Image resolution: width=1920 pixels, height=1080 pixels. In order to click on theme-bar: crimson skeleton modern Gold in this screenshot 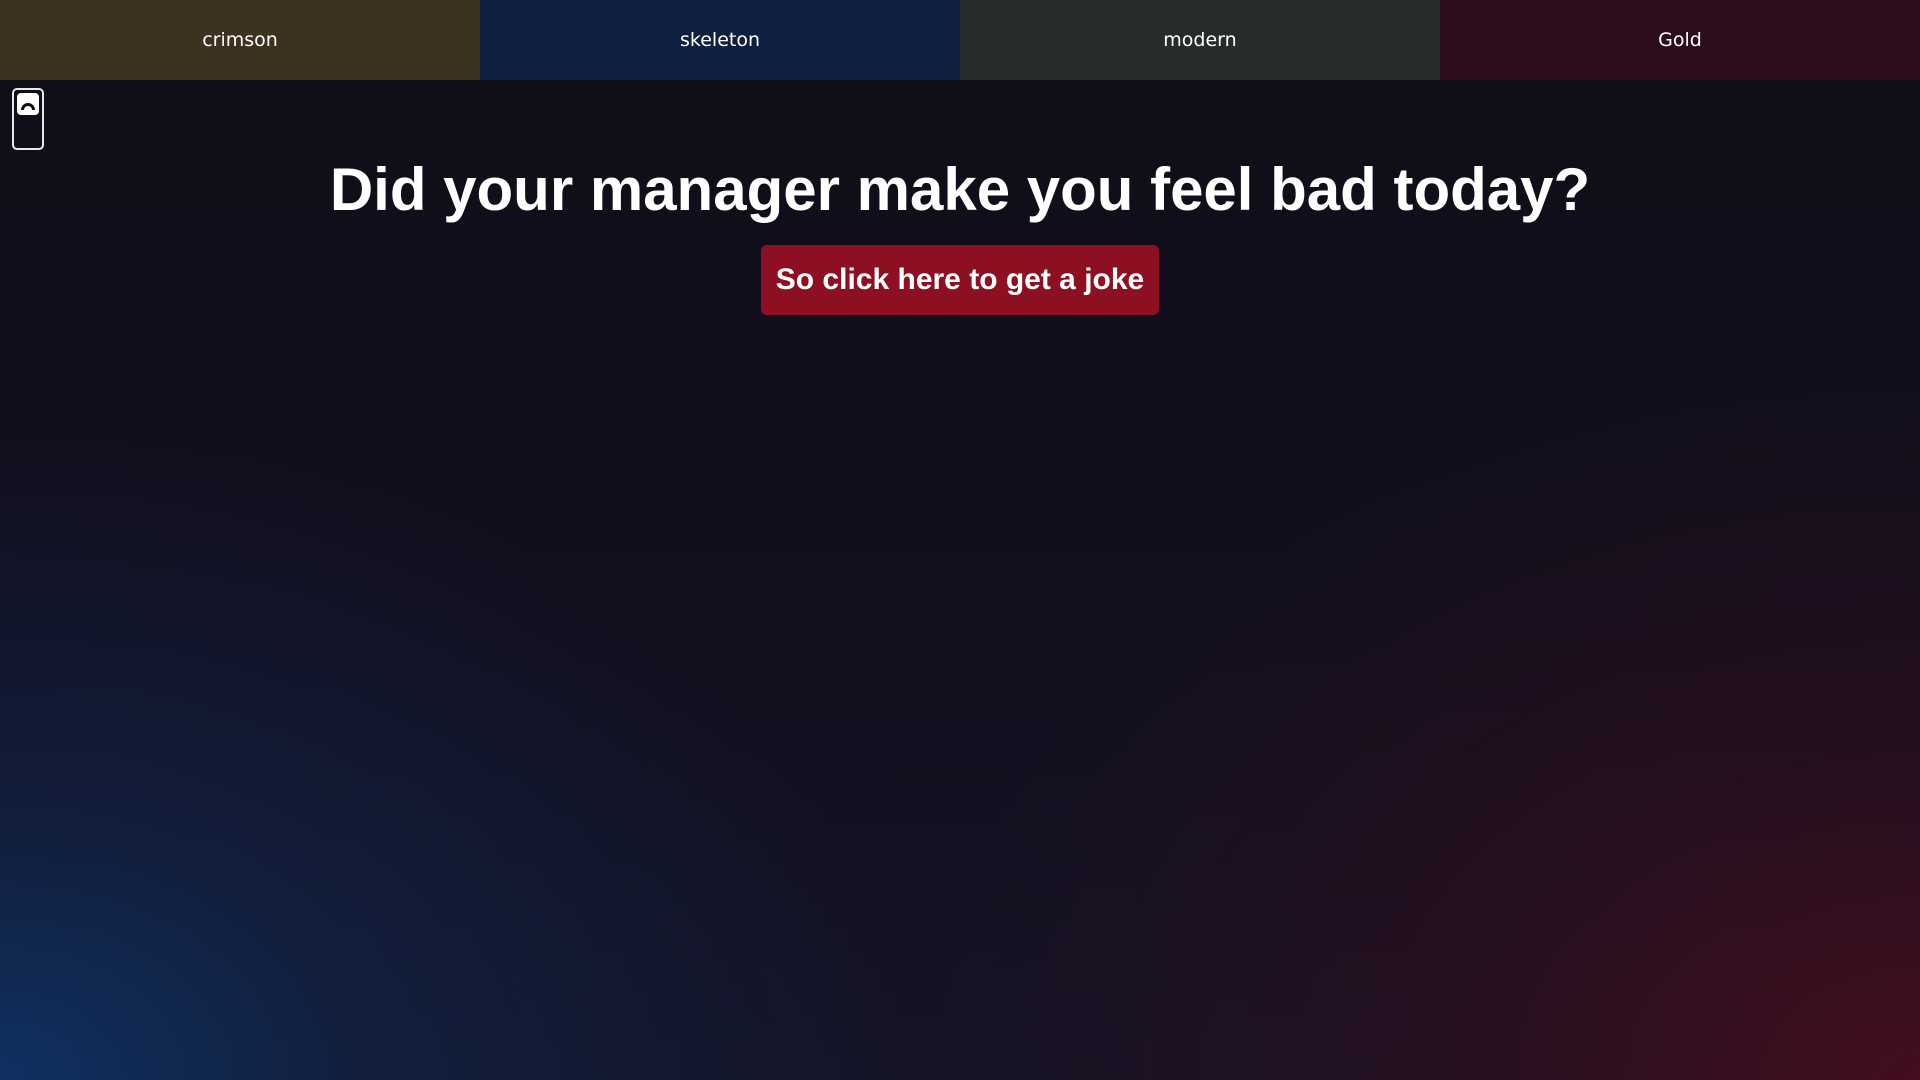, I will do `click(960, 40)`.